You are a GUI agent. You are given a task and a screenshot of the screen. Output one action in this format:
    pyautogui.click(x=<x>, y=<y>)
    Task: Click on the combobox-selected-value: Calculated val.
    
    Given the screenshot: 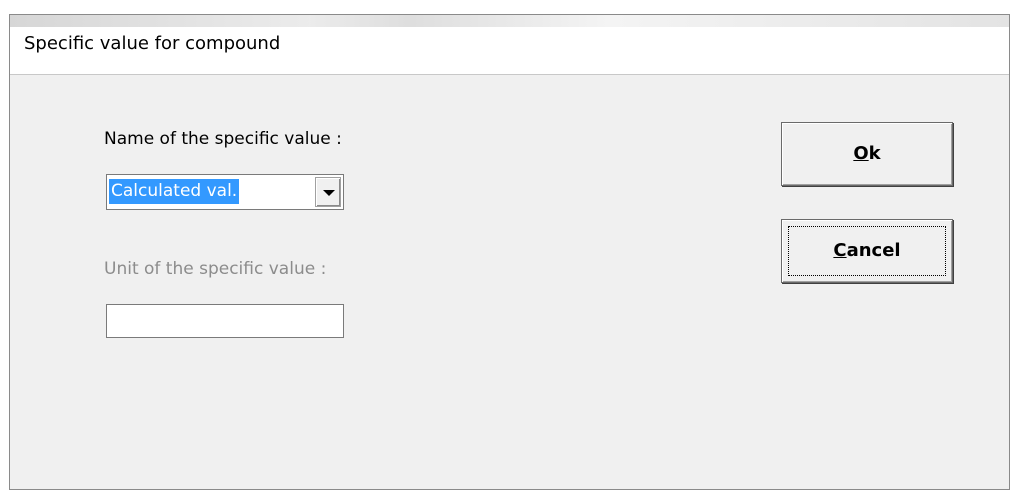 What is the action you would take?
    pyautogui.click(x=174, y=191)
    